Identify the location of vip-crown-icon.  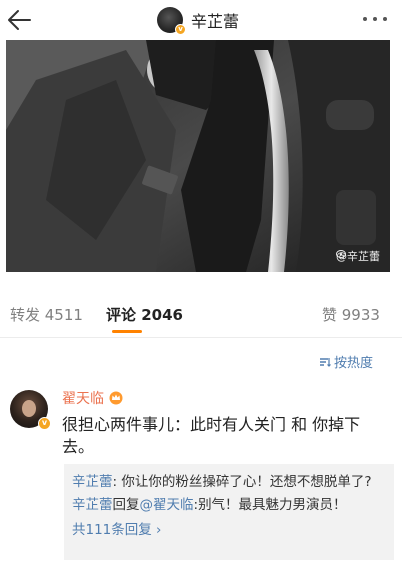
(116, 398).